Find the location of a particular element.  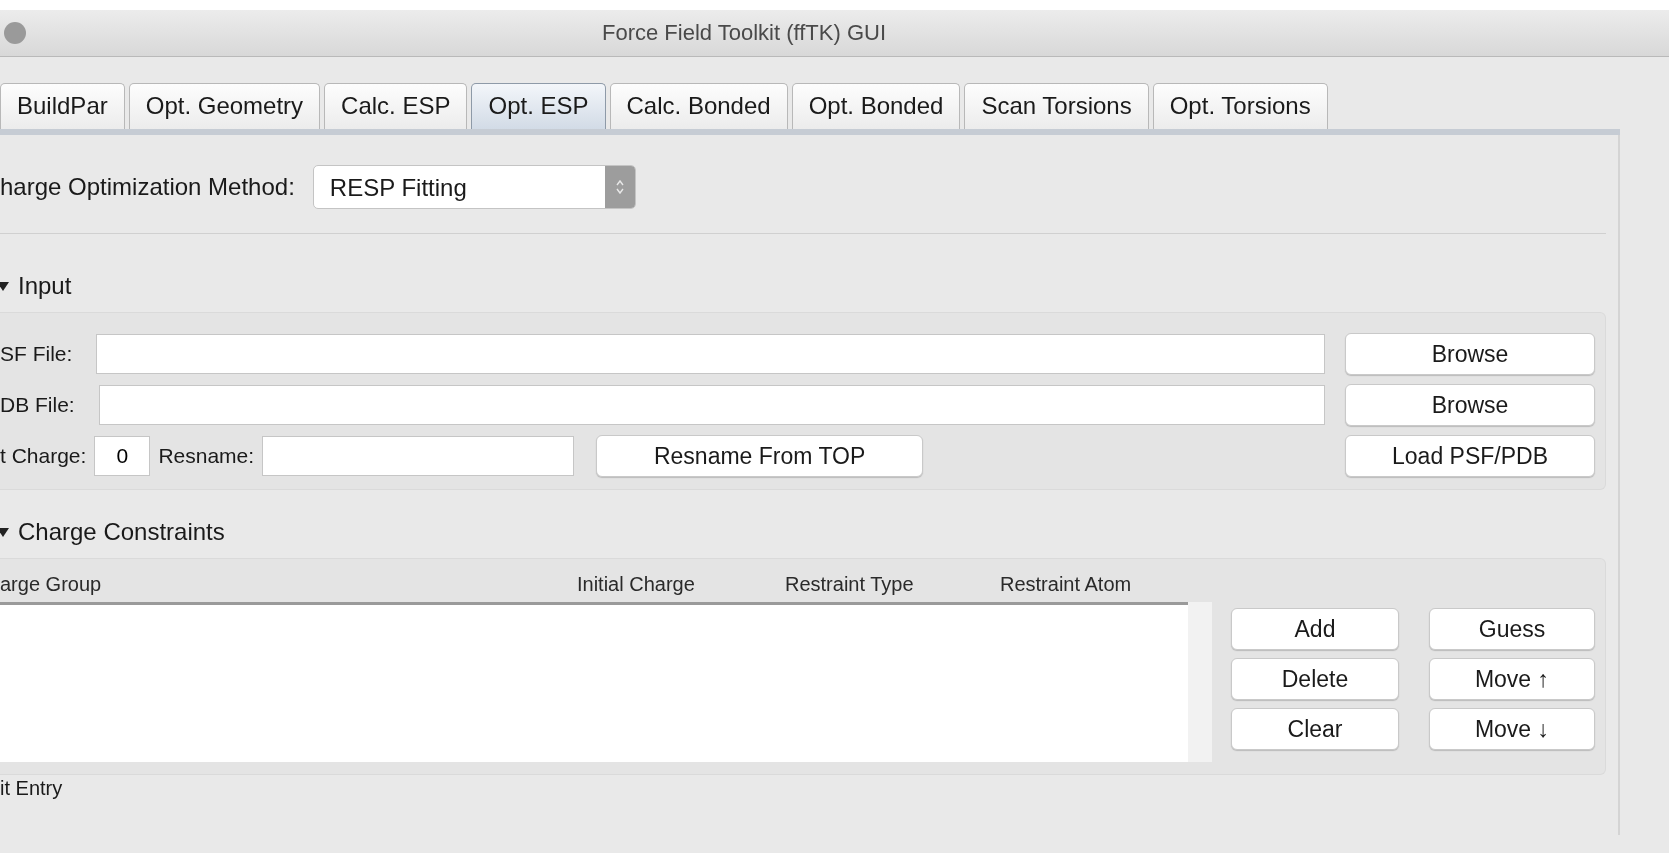

table-action-button: Delete is located at coordinates (1315, 679).